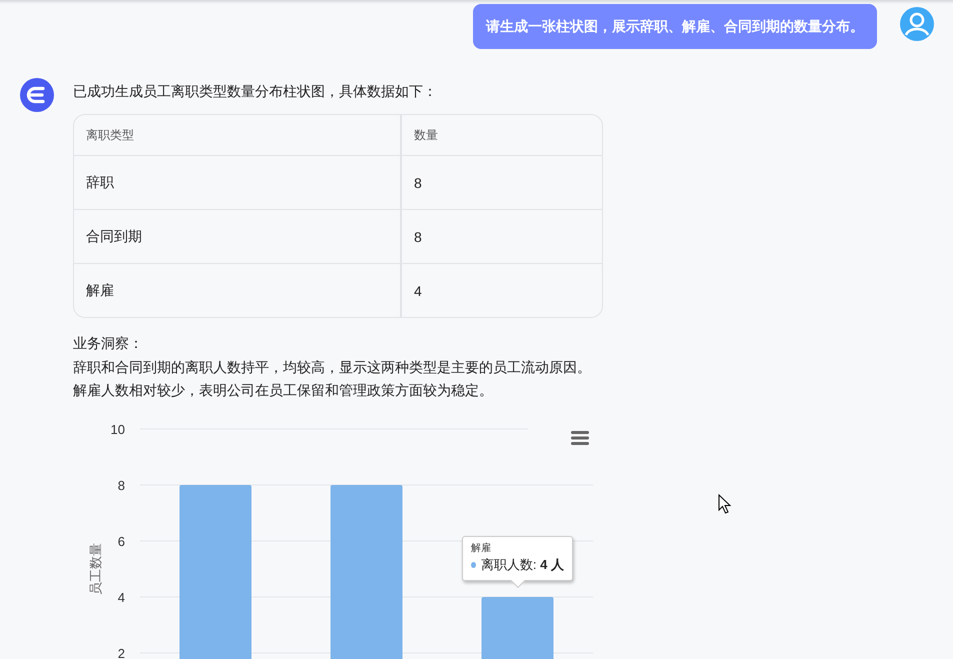  What do you see at coordinates (238, 290) in the screenshot?
I see `table-cell: 解雇` at bounding box center [238, 290].